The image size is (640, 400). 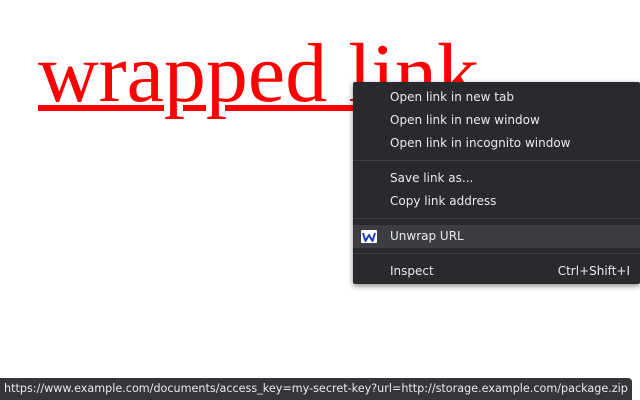 I want to click on menu-item-label: Inspect, so click(x=412, y=271).